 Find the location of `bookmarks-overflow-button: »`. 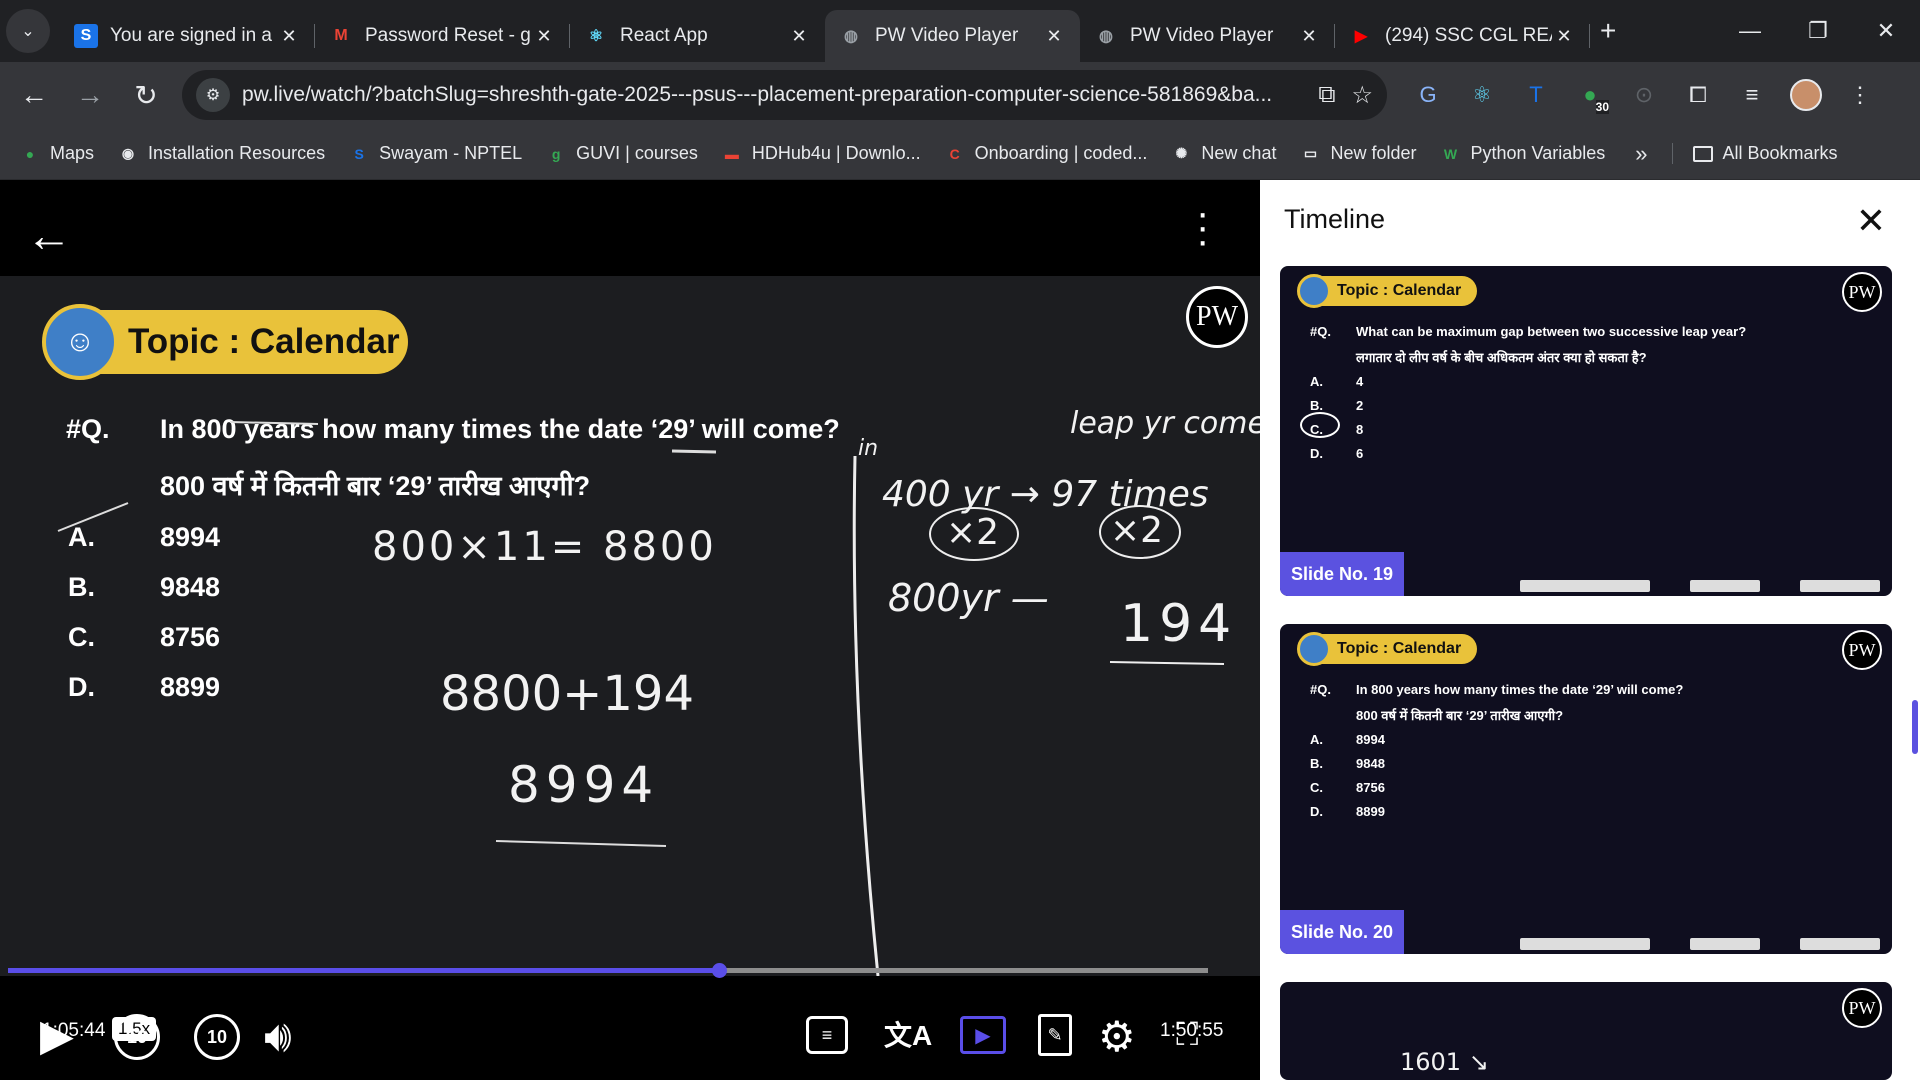

bookmarks-overflow-button: » is located at coordinates (1641, 154).